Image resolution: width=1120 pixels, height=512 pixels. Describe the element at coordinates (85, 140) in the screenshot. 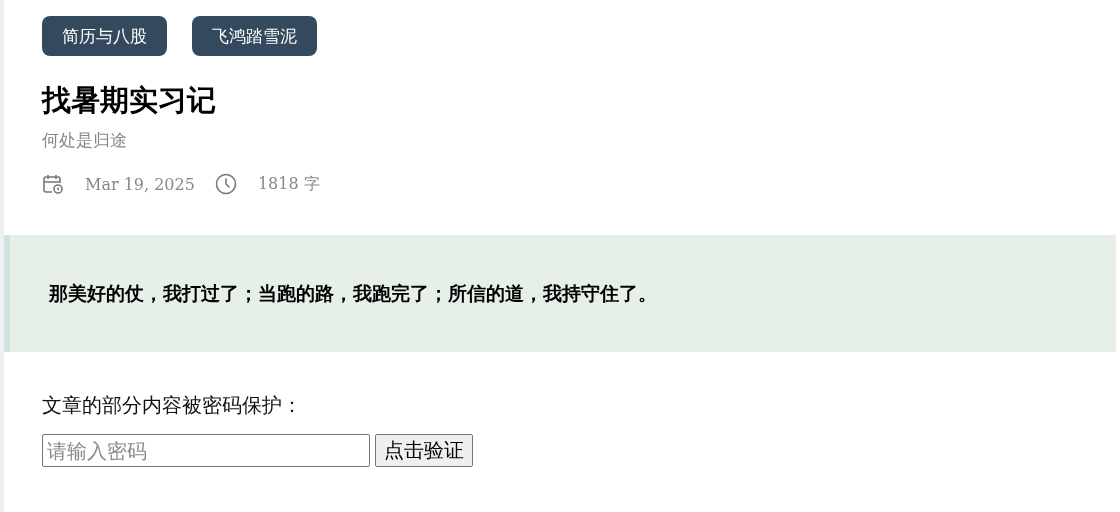

I see `post-subtitle: 何处是归途` at that location.